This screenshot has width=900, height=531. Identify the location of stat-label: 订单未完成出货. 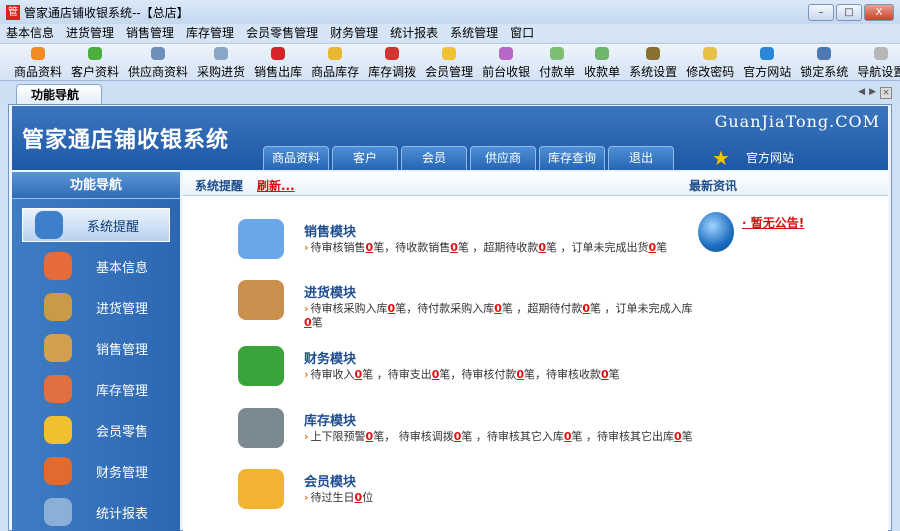
(610, 247).